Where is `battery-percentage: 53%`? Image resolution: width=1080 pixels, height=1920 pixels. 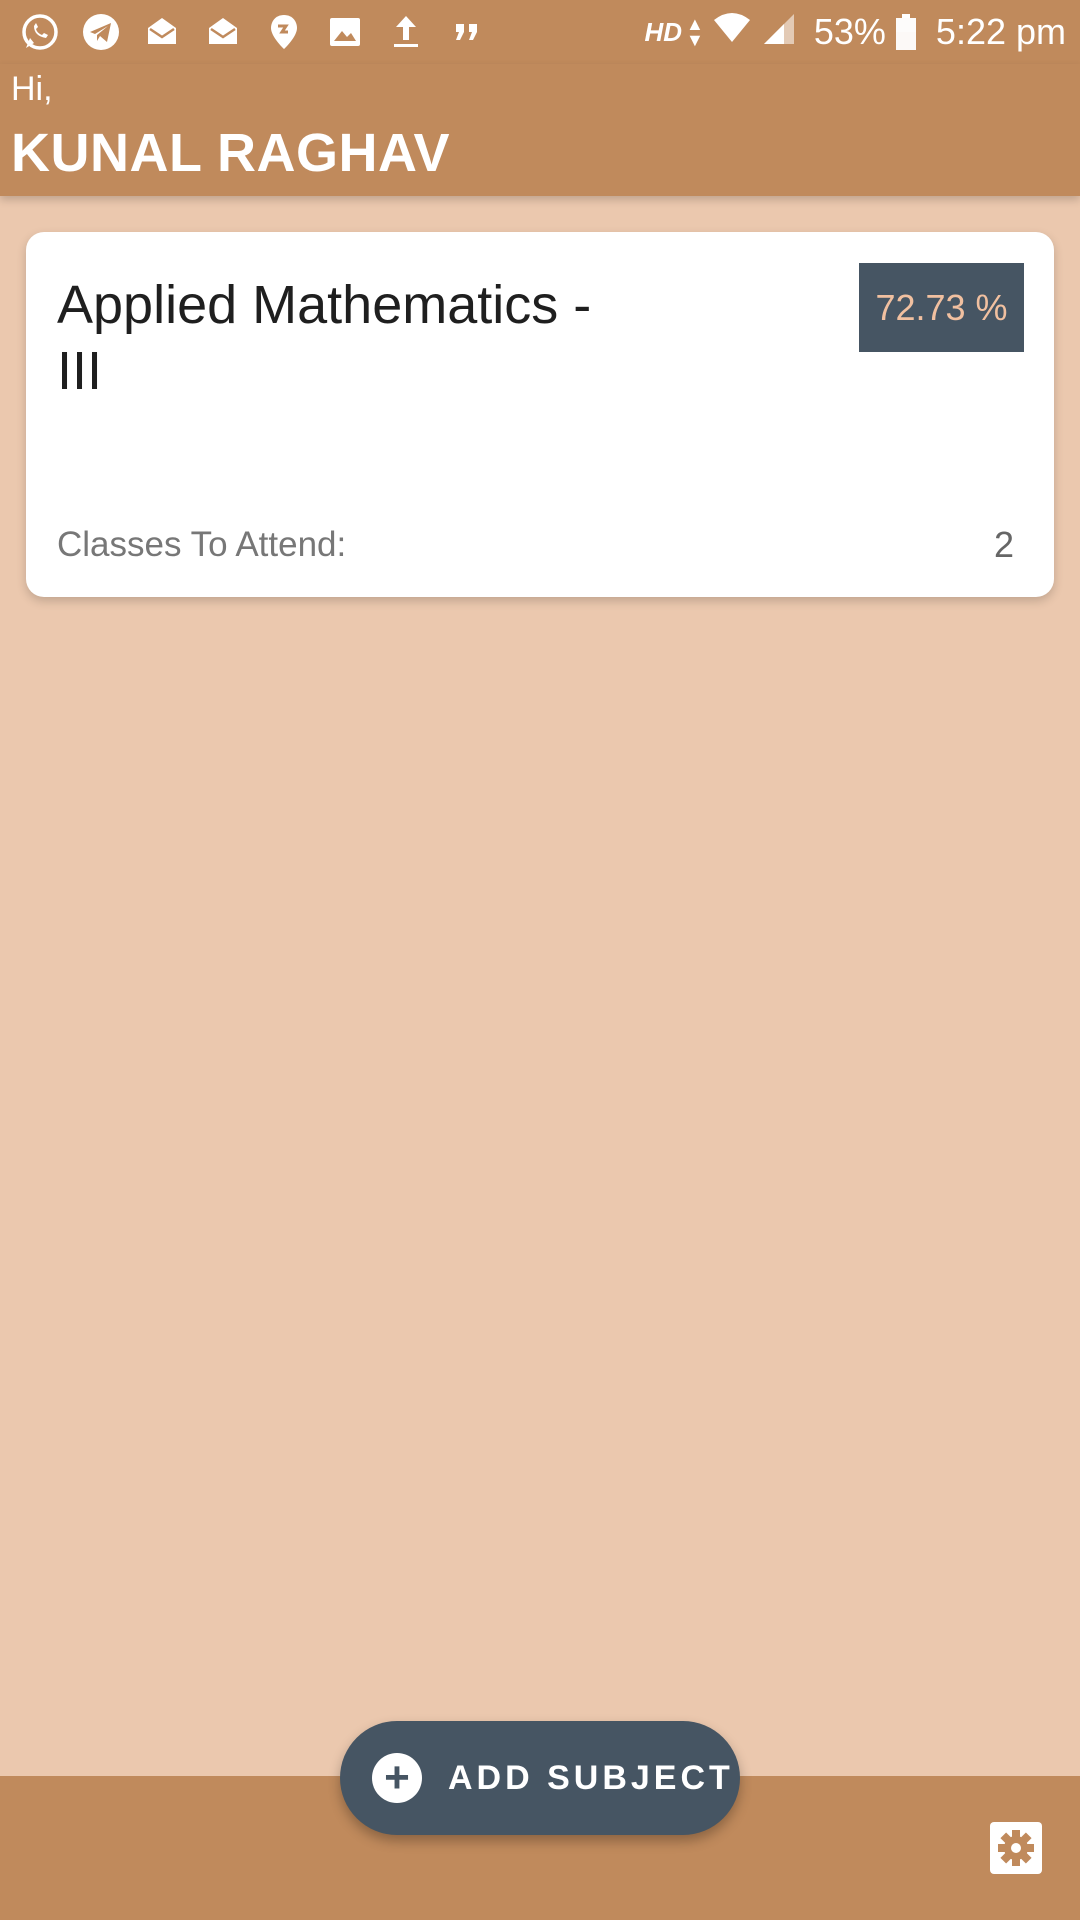 battery-percentage: 53% is located at coordinates (849, 31).